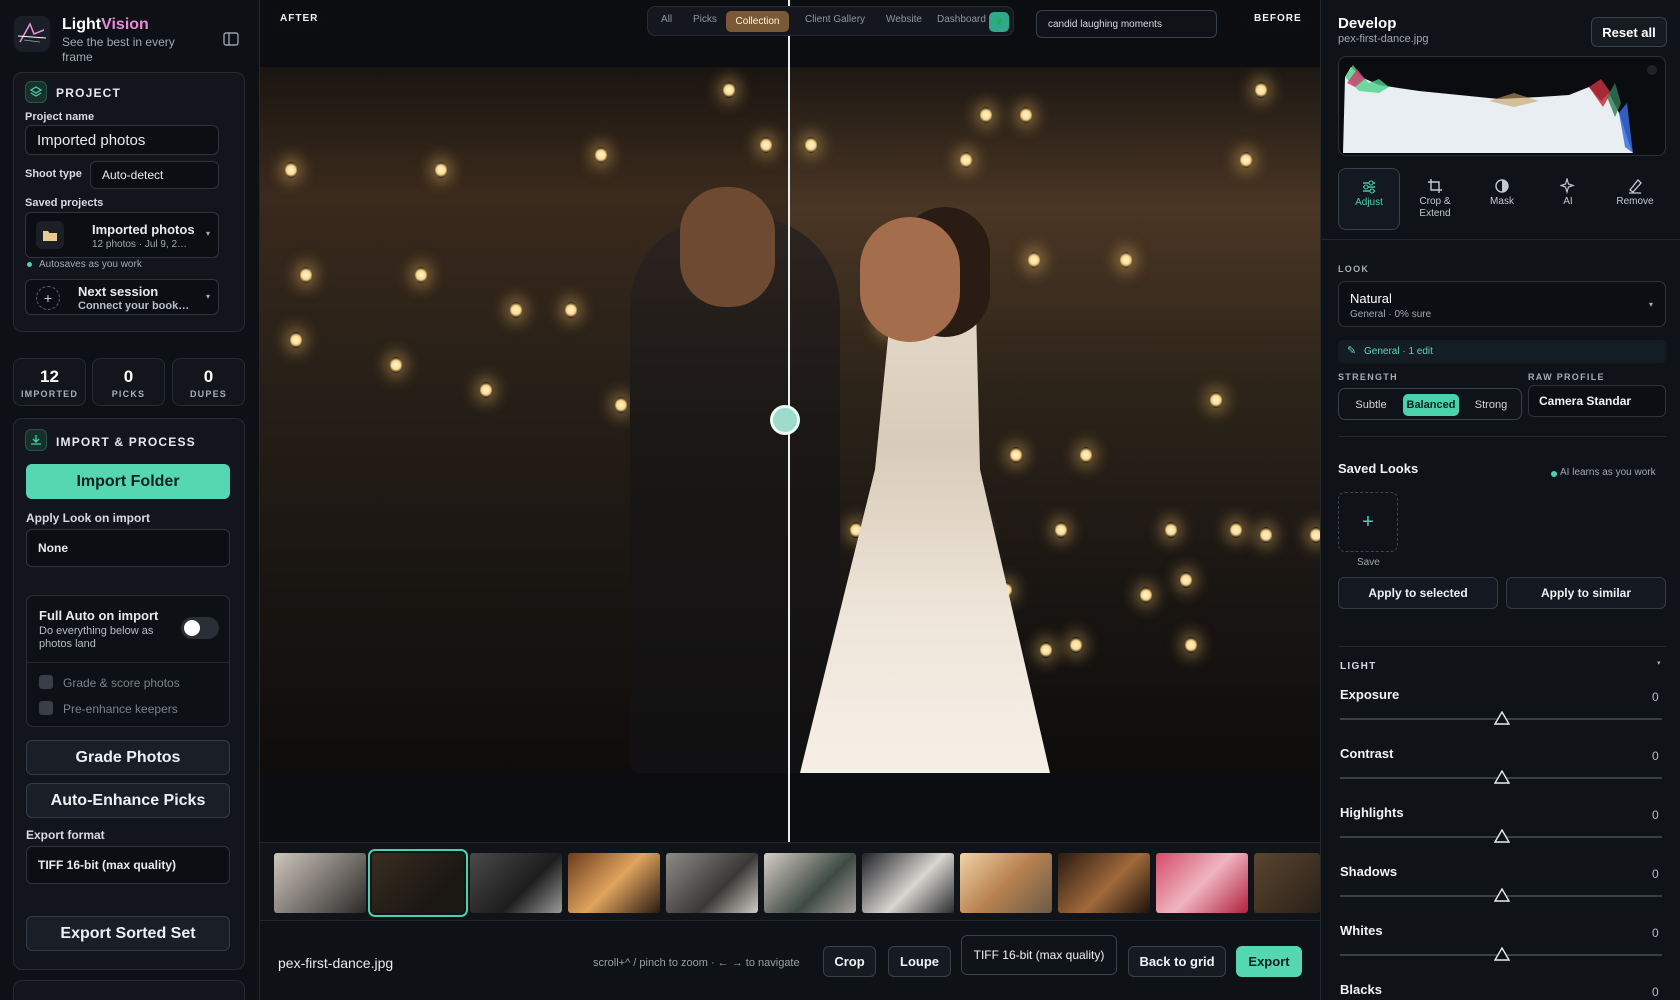 This screenshot has height=1000, width=1680. Describe the element at coordinates (1435, 199) in the screenshot. I see `tab-crop-extend: Crop & Extend` at that location.